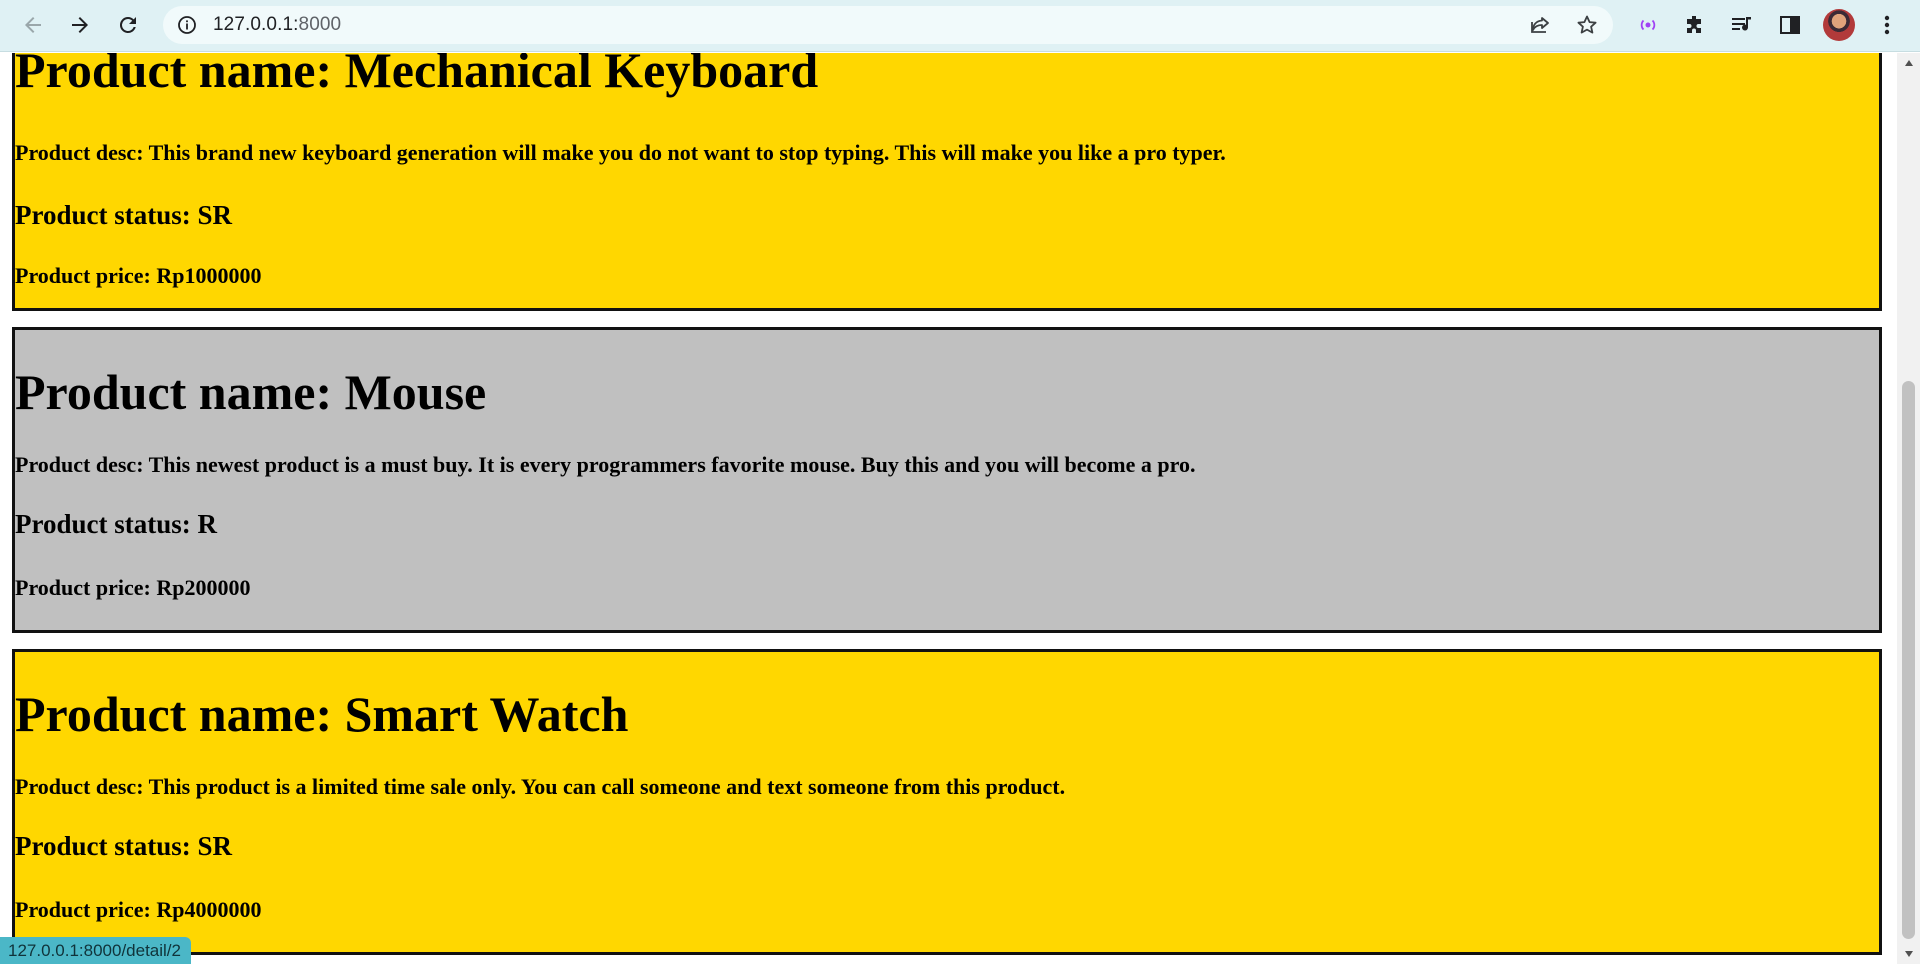 The height and width of the screenshot is (964, 1920). I want to click on reload-button, so click(128, 25).